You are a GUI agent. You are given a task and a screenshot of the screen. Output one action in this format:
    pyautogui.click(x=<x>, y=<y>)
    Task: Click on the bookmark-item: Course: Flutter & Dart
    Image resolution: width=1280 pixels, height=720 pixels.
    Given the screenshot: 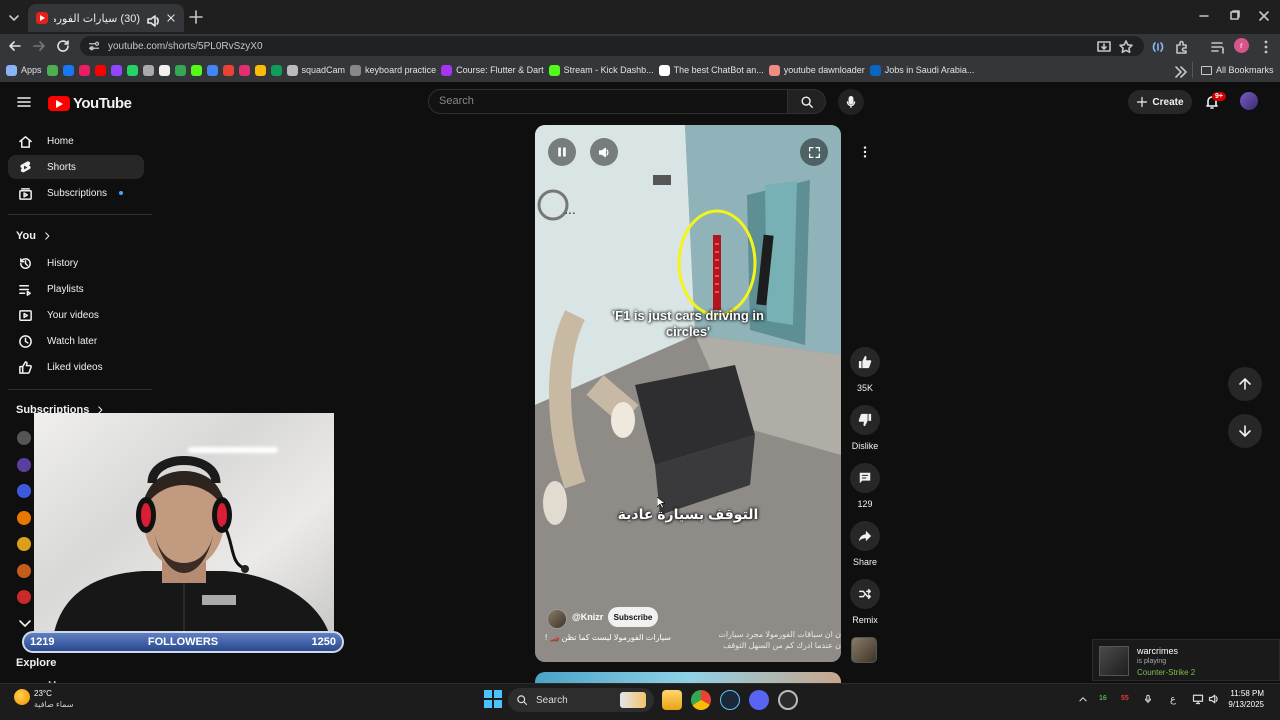 What is the action you would take?
    pyautogui.click(x=492, y=70)
    